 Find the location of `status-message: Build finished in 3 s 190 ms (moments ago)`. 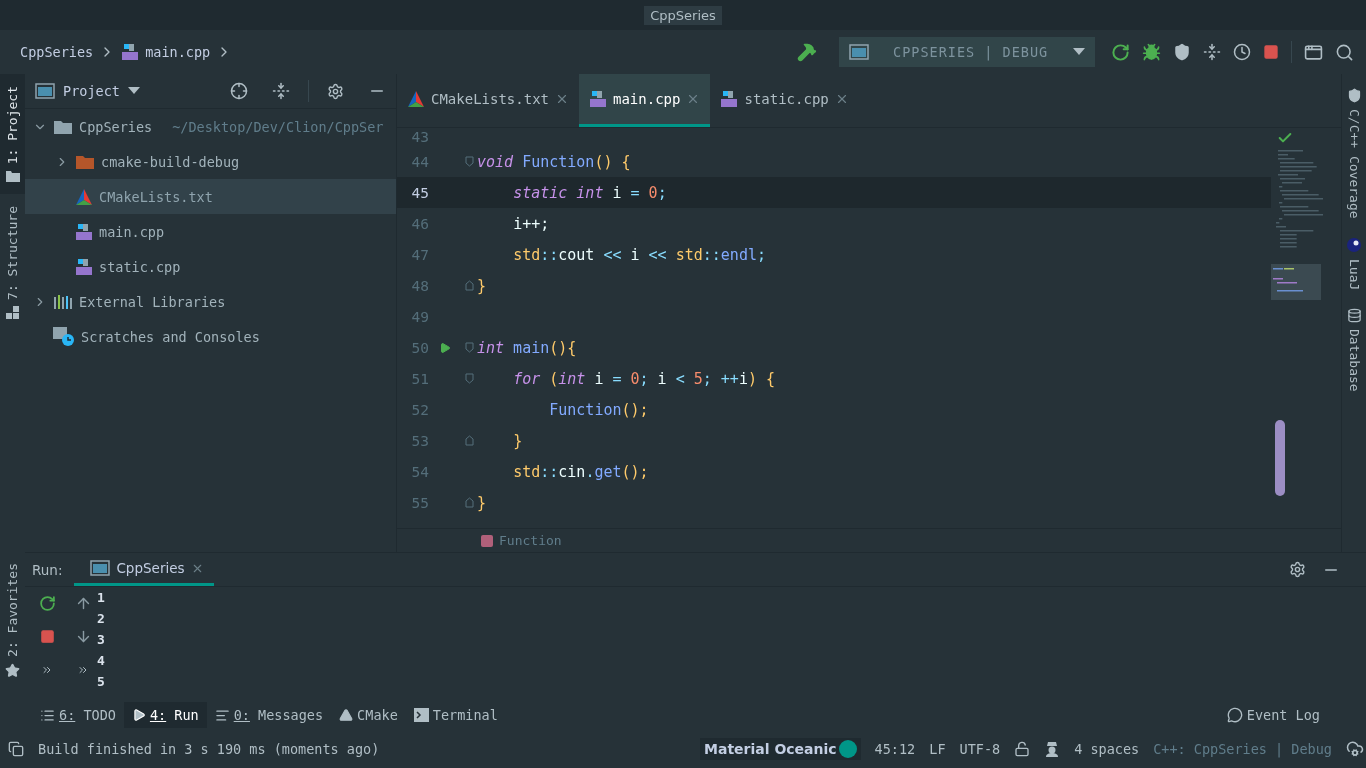

status-message: Build finished in 3 s 190 ms (moments ago) is located at coordinates (209, 749).